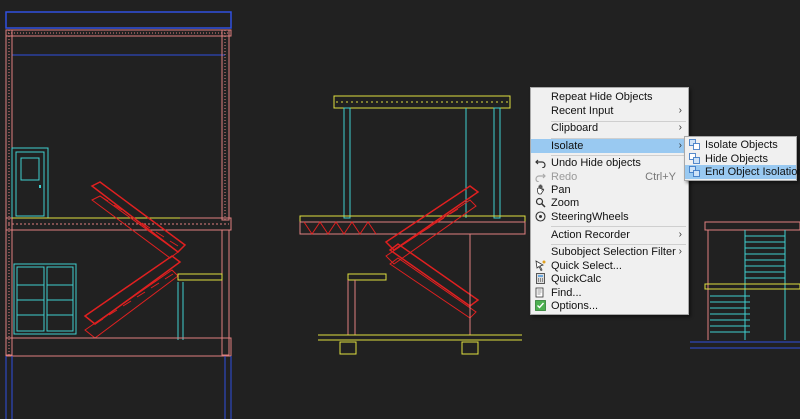 The width and height of the screenshot is (800, 419). I want to click on menu-item-repeat-hide-objects: Repeat Hide Objects, so click(609, 97).